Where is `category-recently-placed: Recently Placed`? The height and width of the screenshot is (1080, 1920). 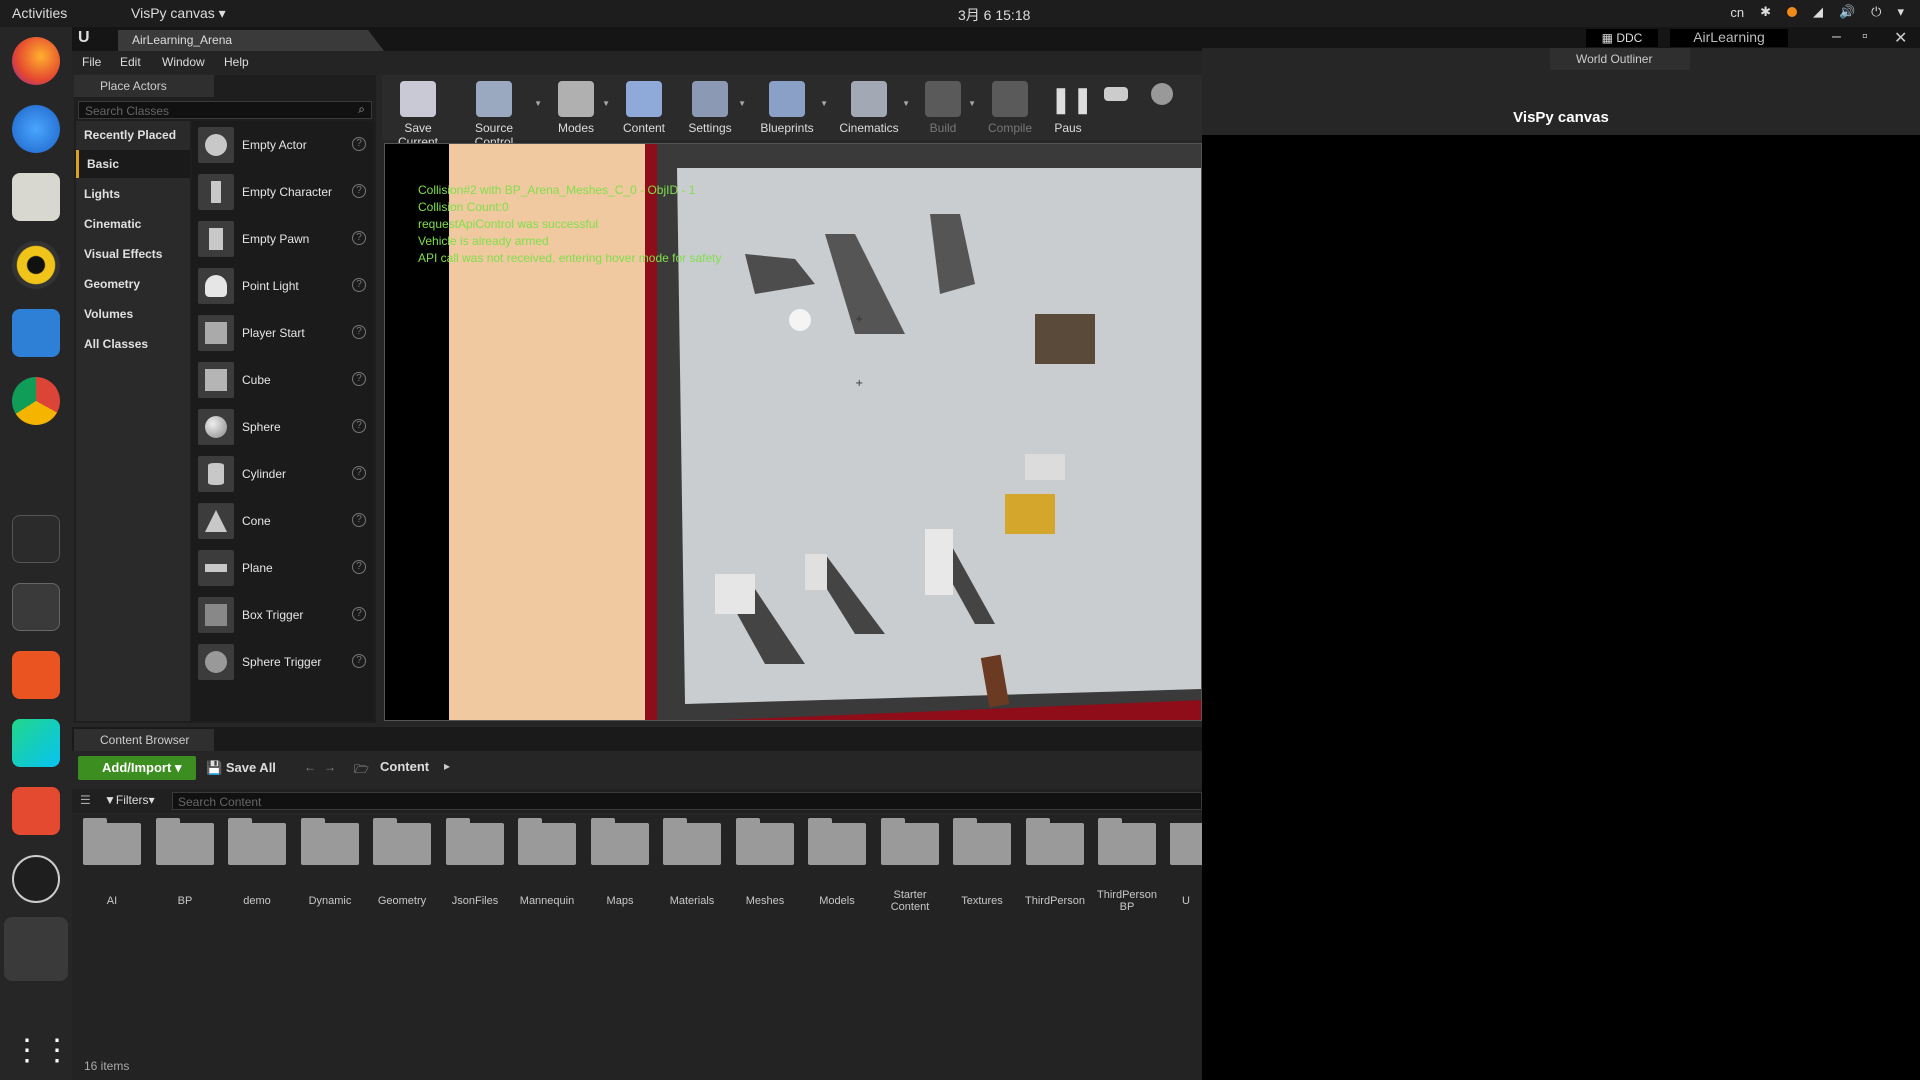
category-recently-placed: Recently Placed is located at coordinates (133, 135).